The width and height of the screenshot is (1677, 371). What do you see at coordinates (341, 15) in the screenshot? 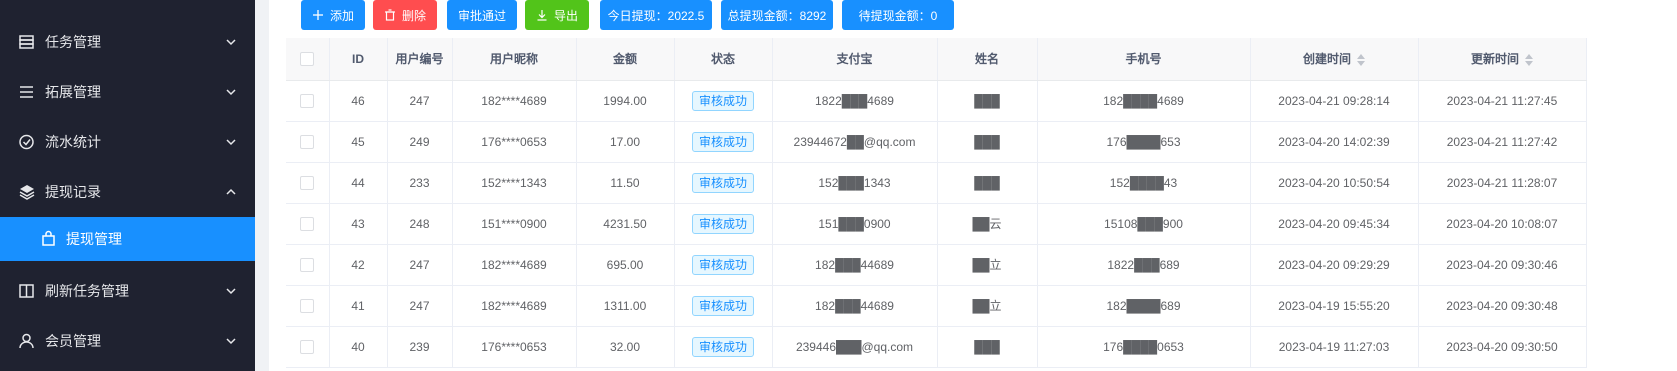
I see `add-button-label: 添加` at bounding box center [341, 15].